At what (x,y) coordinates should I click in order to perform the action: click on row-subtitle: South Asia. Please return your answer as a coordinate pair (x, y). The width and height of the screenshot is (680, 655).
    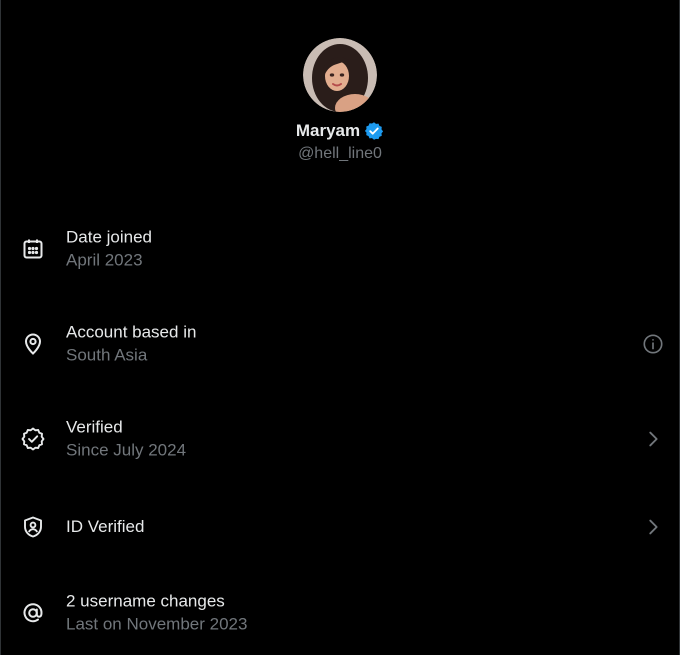
    Looking at the image, I should click on (107, 355).